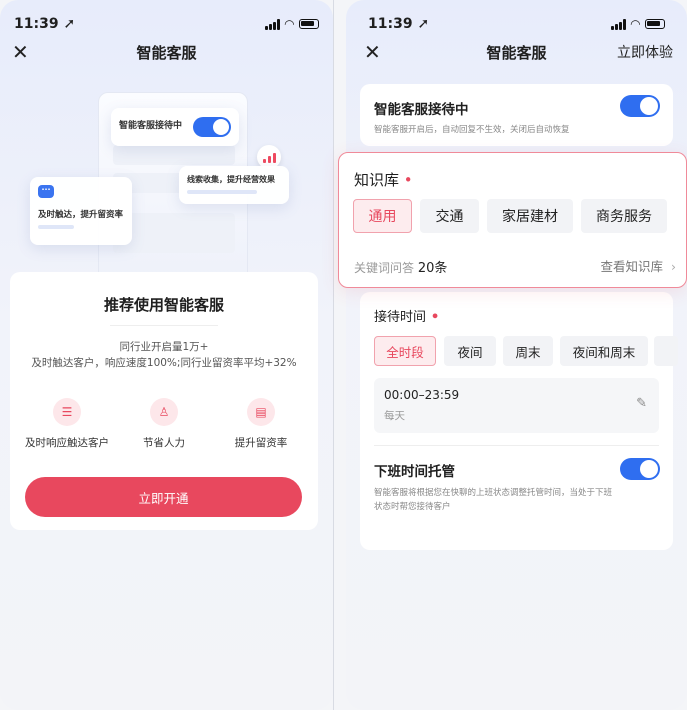 The image size is (687, 710). I want to click on recommend-title: 推荐使用智能客服, so click(163, 305).